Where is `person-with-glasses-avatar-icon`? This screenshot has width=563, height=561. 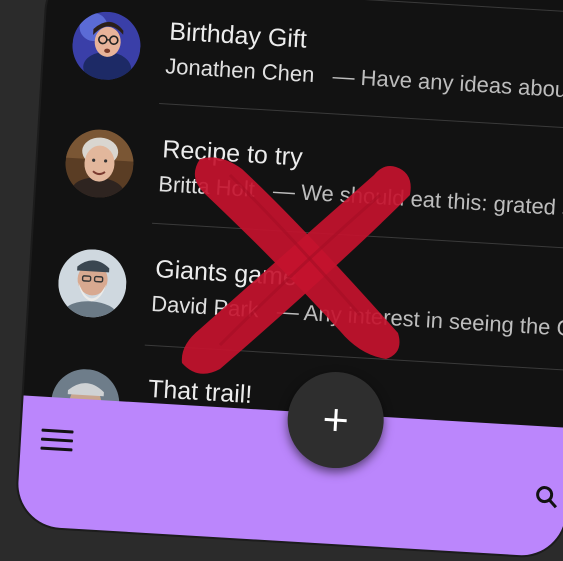 person-with-glasses-avatar-icon is located at coordinates (106, 45).